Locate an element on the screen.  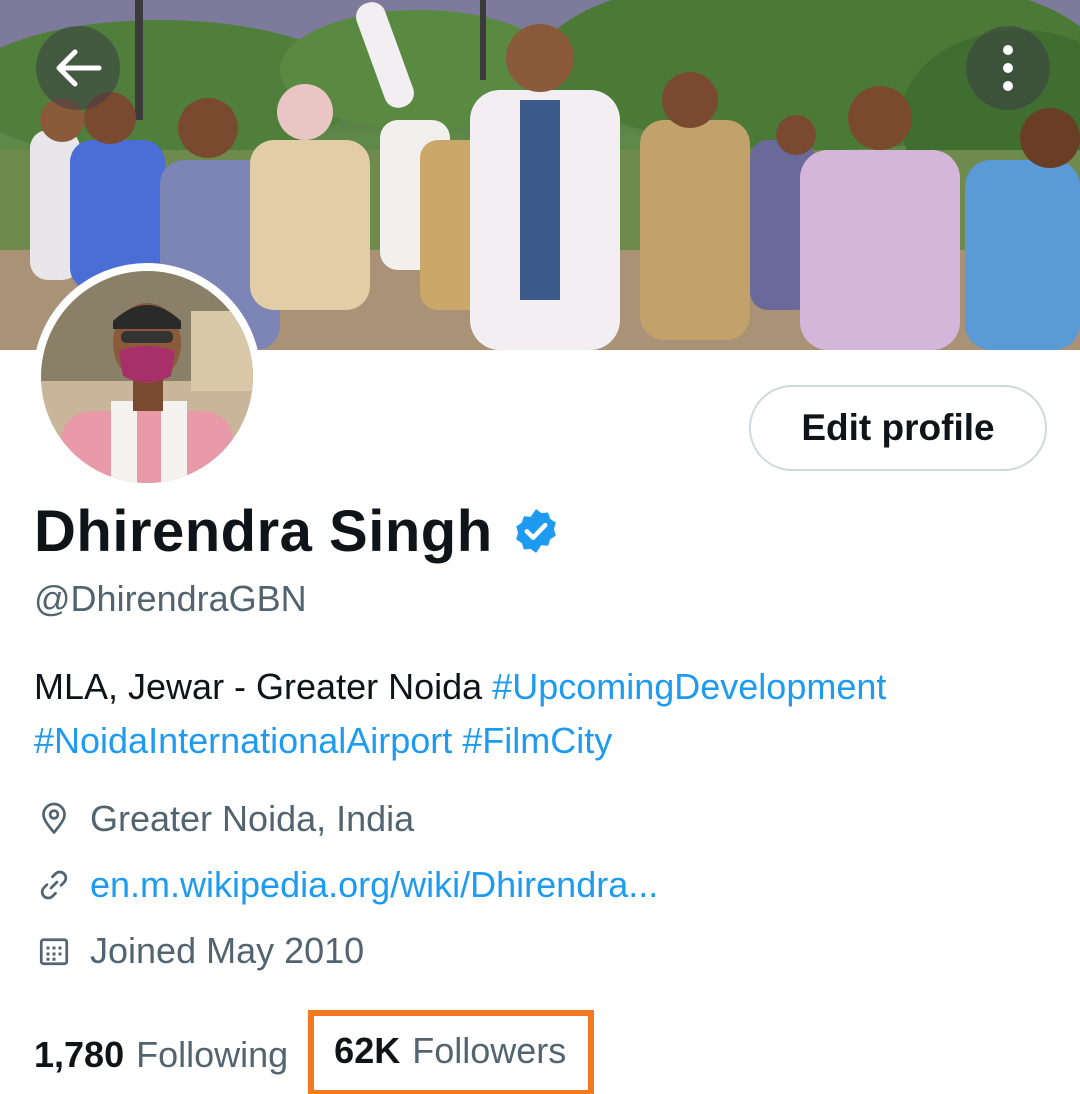
location-row: Greater Noida, India is located at coordinates (224, 819).